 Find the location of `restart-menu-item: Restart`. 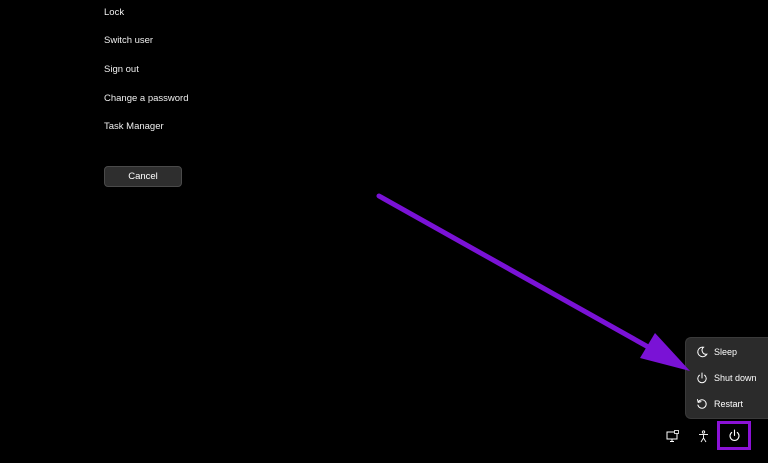

restart-menu-item: Restart is located at coordinates (727, 404).